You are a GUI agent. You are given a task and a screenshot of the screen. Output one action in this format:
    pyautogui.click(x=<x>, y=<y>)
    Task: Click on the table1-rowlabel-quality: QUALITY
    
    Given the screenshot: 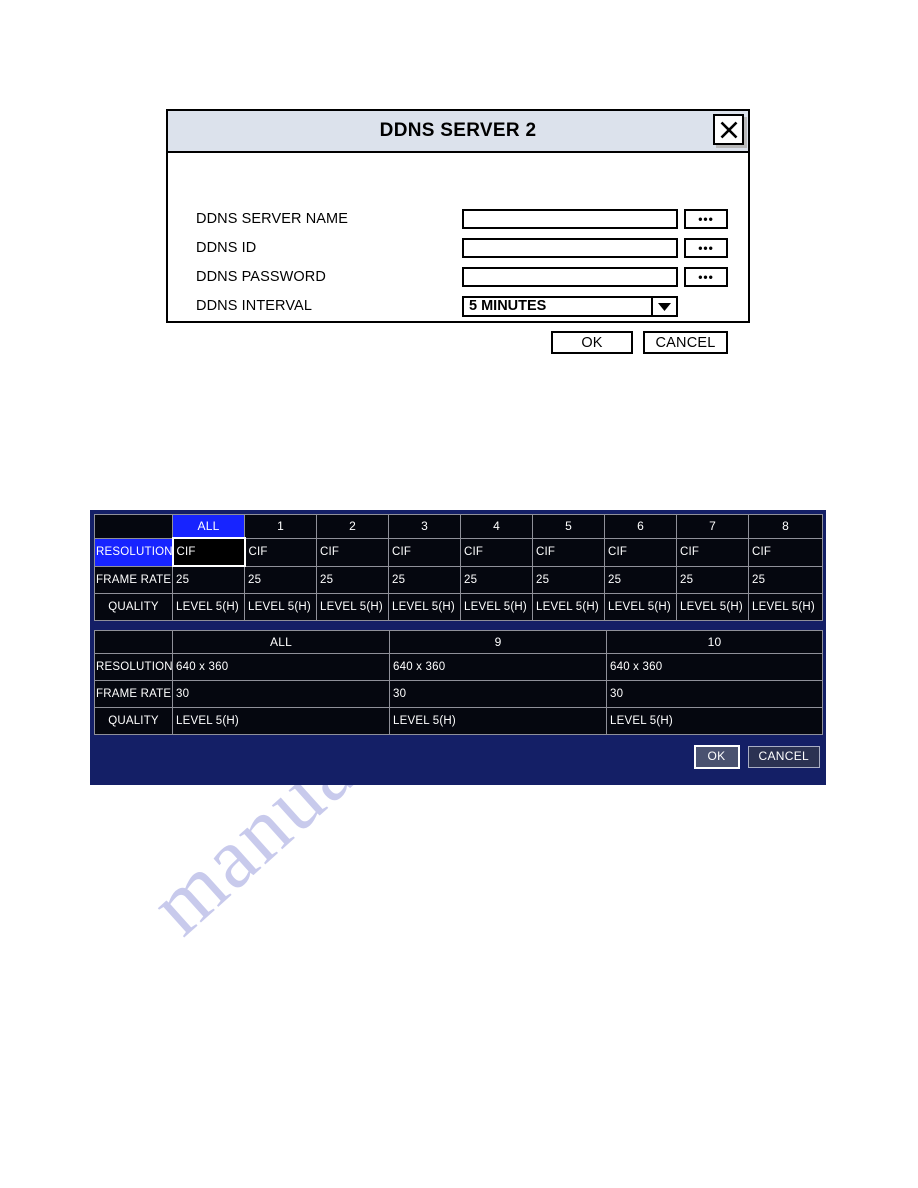 What is the action you would take?
    pyautogui.click(x=133, y=607)
    